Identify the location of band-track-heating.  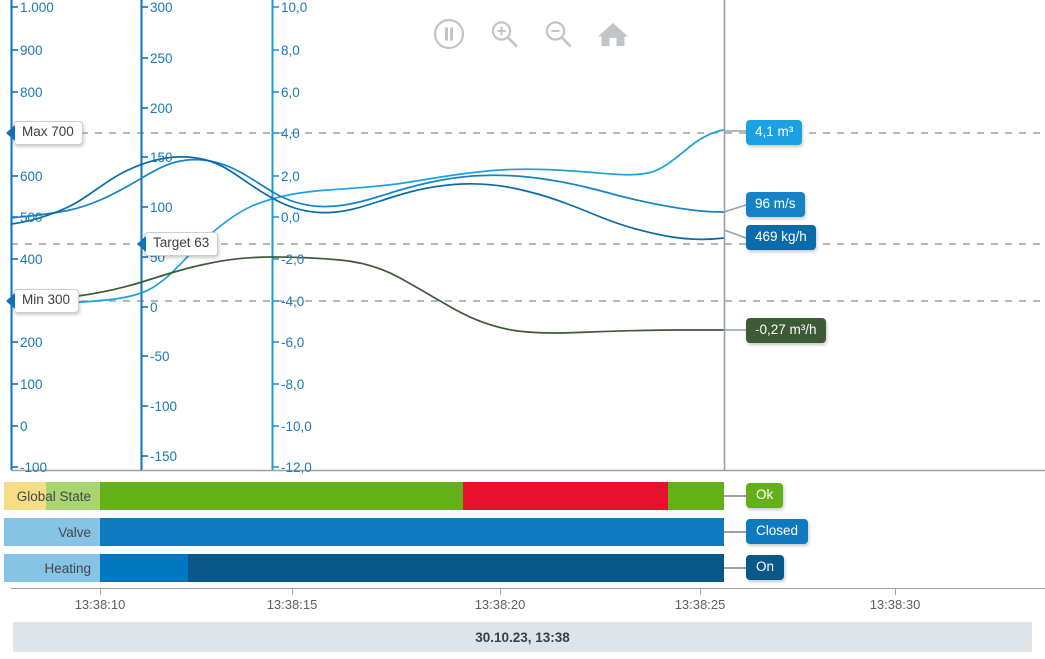
(412, 568).